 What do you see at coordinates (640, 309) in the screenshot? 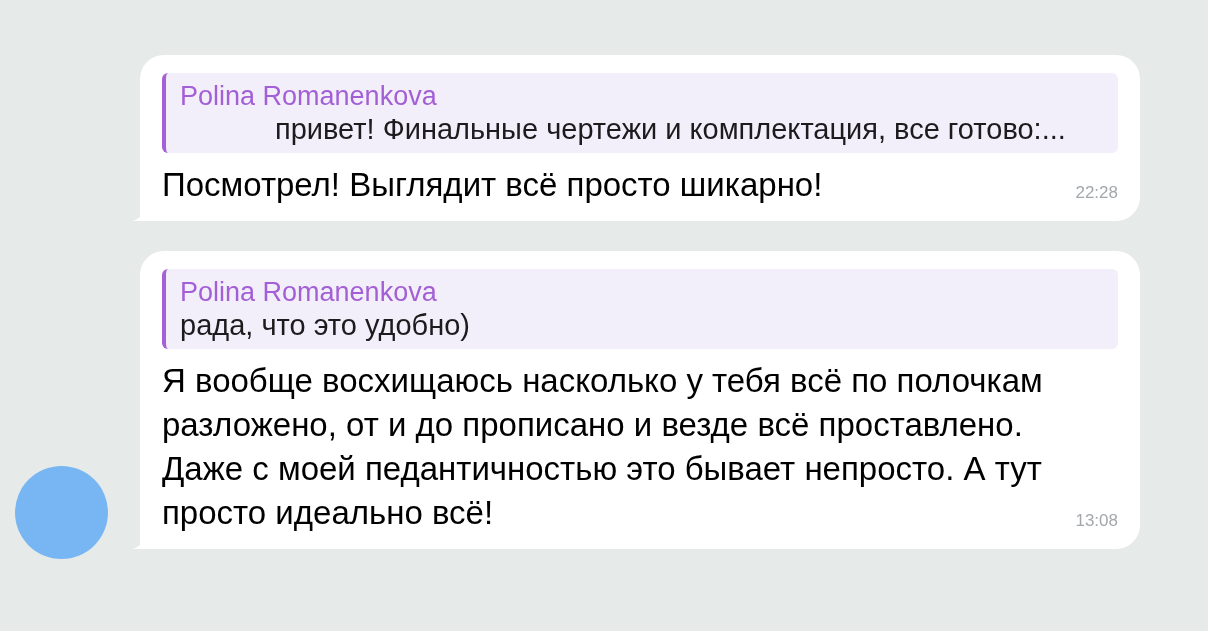
I see `reply-quote: Polina Romanenkova рада, что это удобно)` at bounding box center [640, 309].